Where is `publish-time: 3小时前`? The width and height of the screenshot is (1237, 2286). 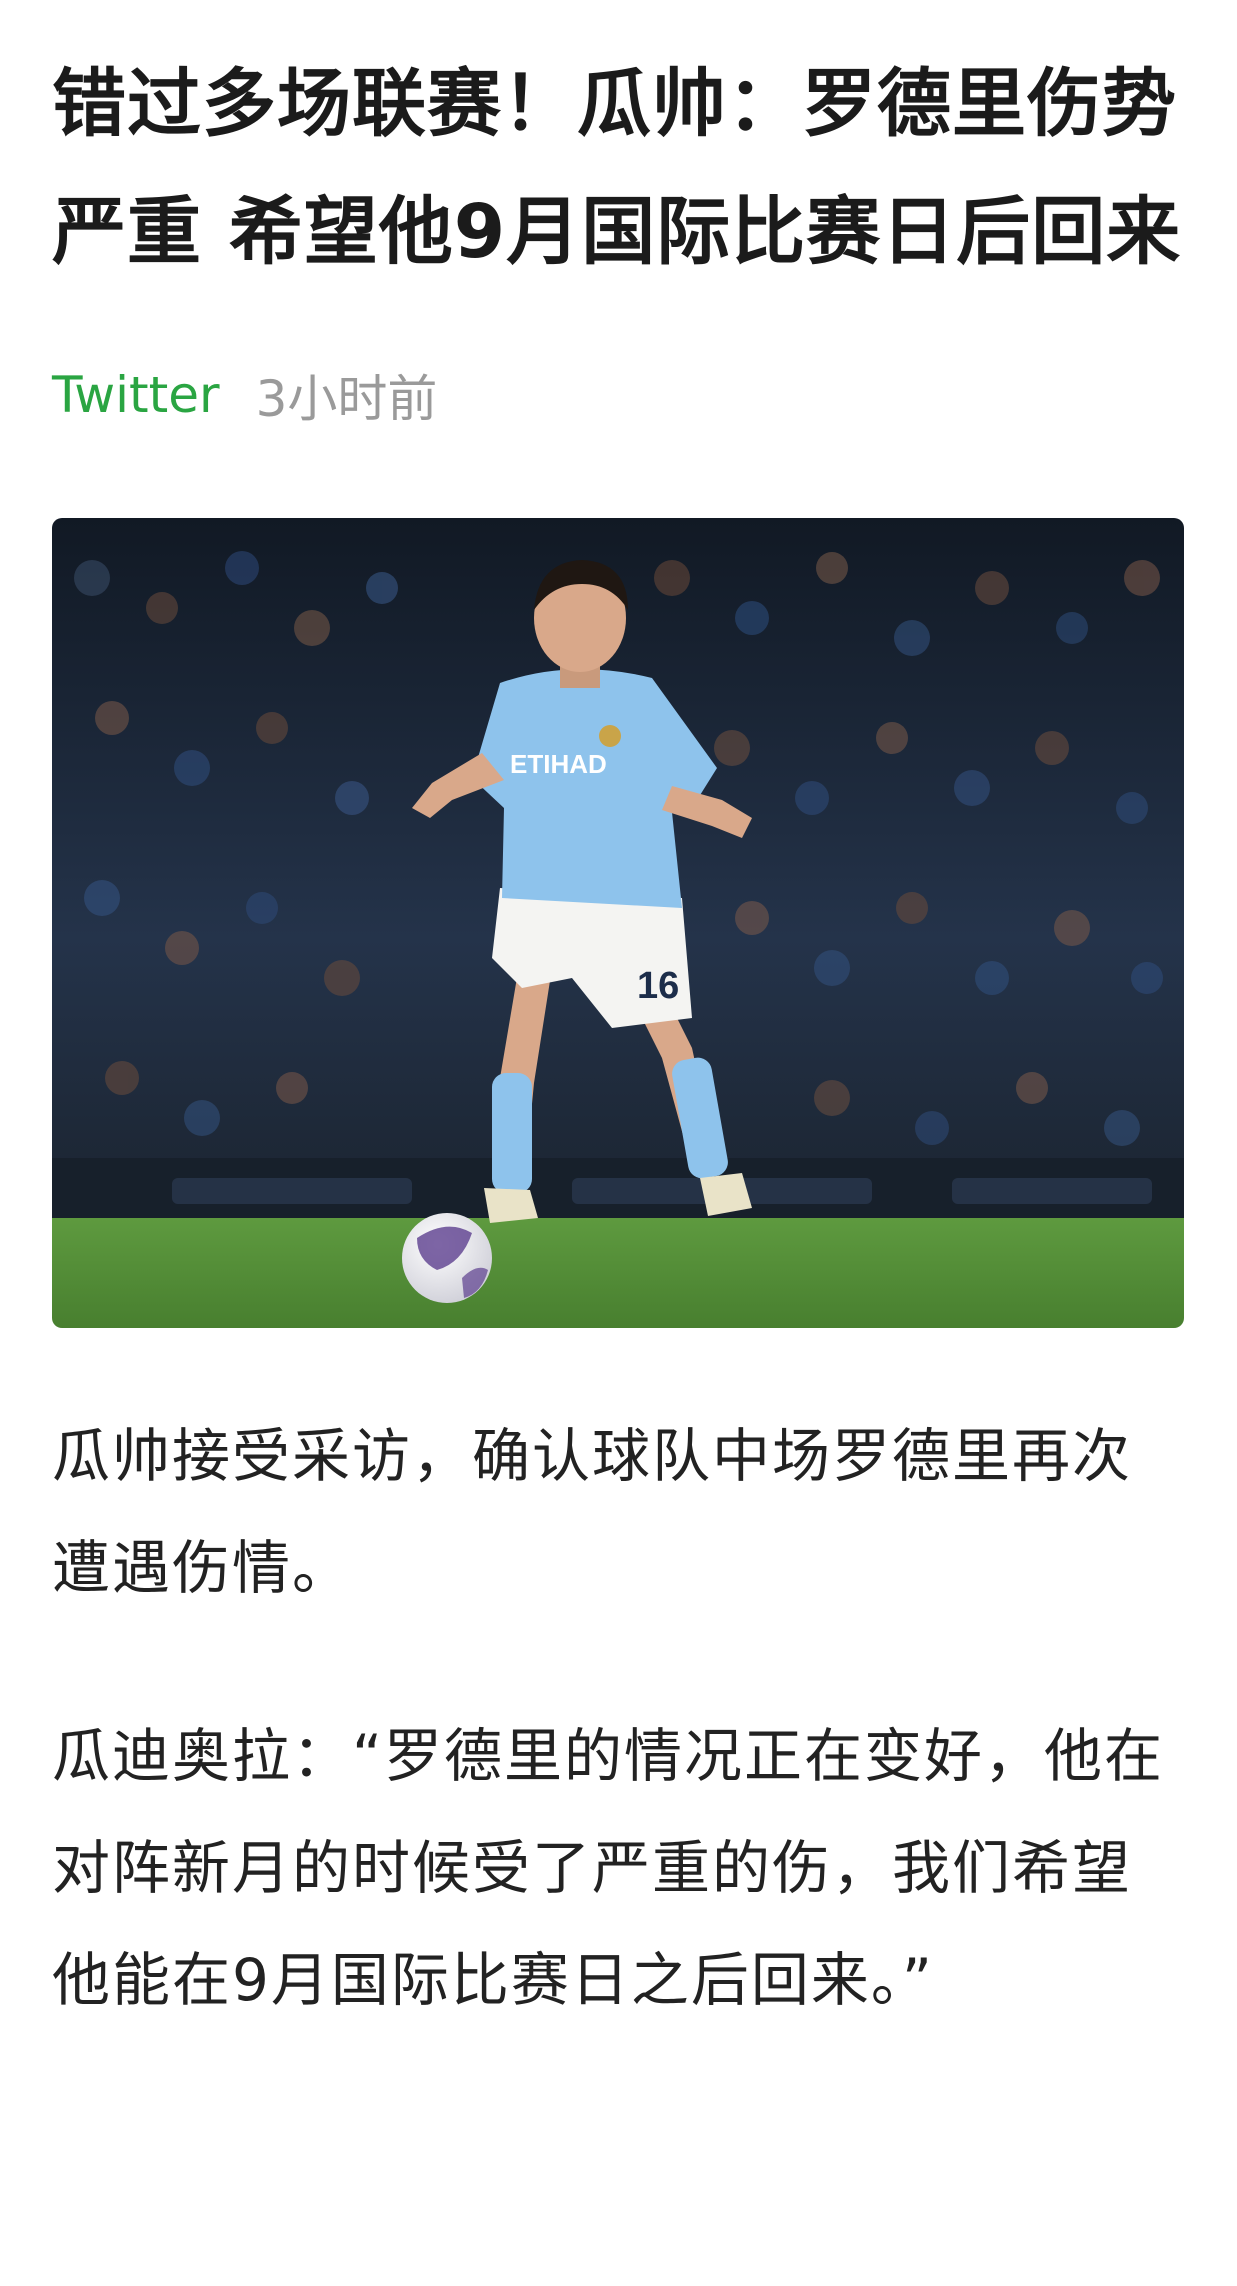 publish-time: 3小时前 is located at coordinates (346, 399).